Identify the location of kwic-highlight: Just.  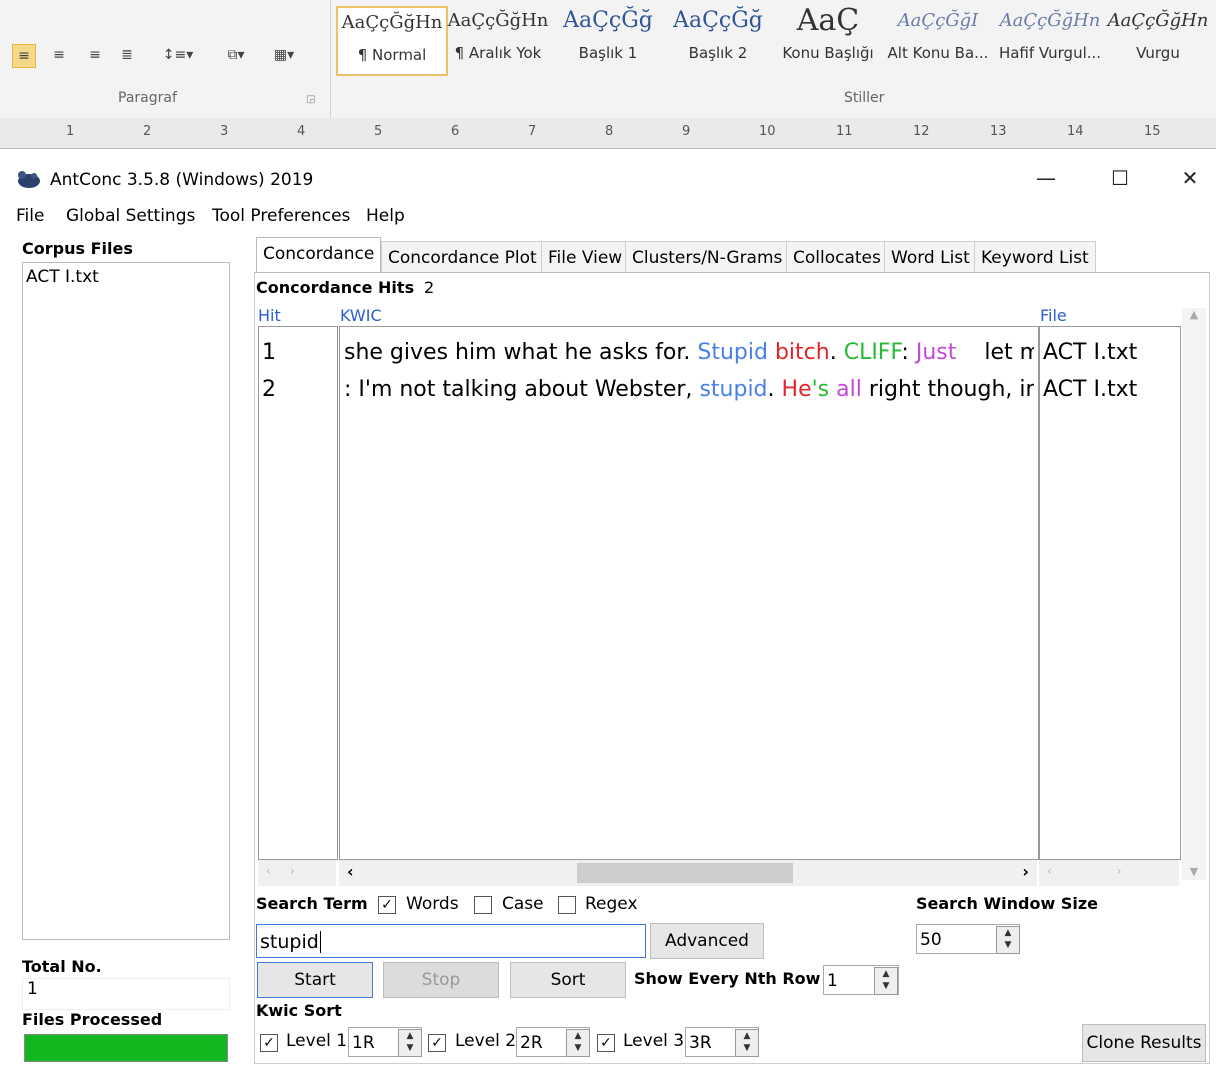
(936, 352).